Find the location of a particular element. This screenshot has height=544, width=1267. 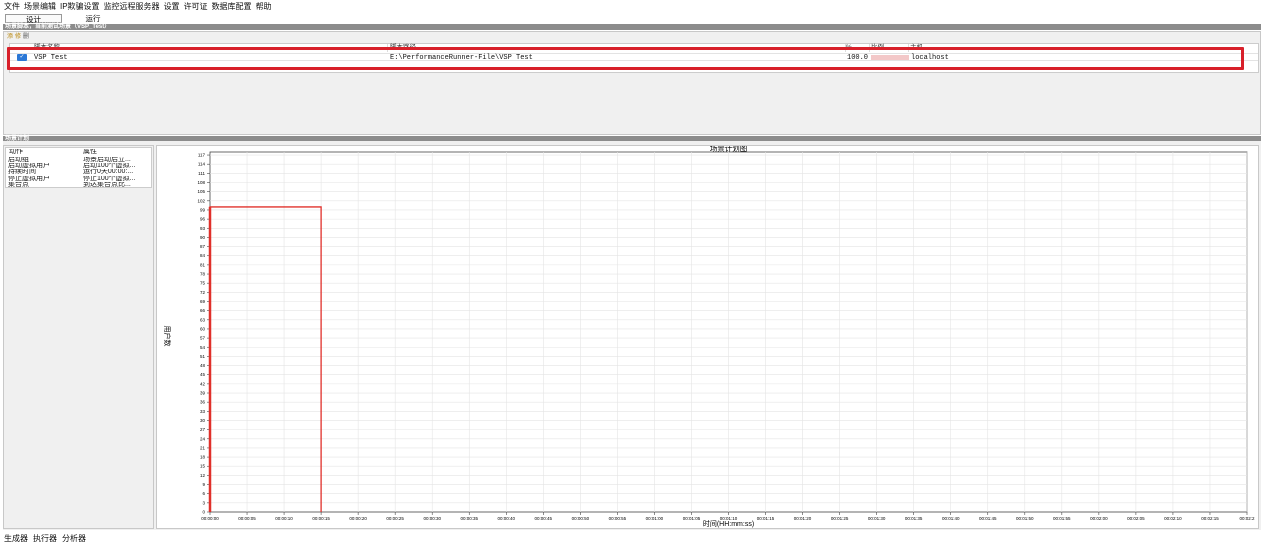

x-tick-label: 00:02:05 is located at coordinates (1136, 518).